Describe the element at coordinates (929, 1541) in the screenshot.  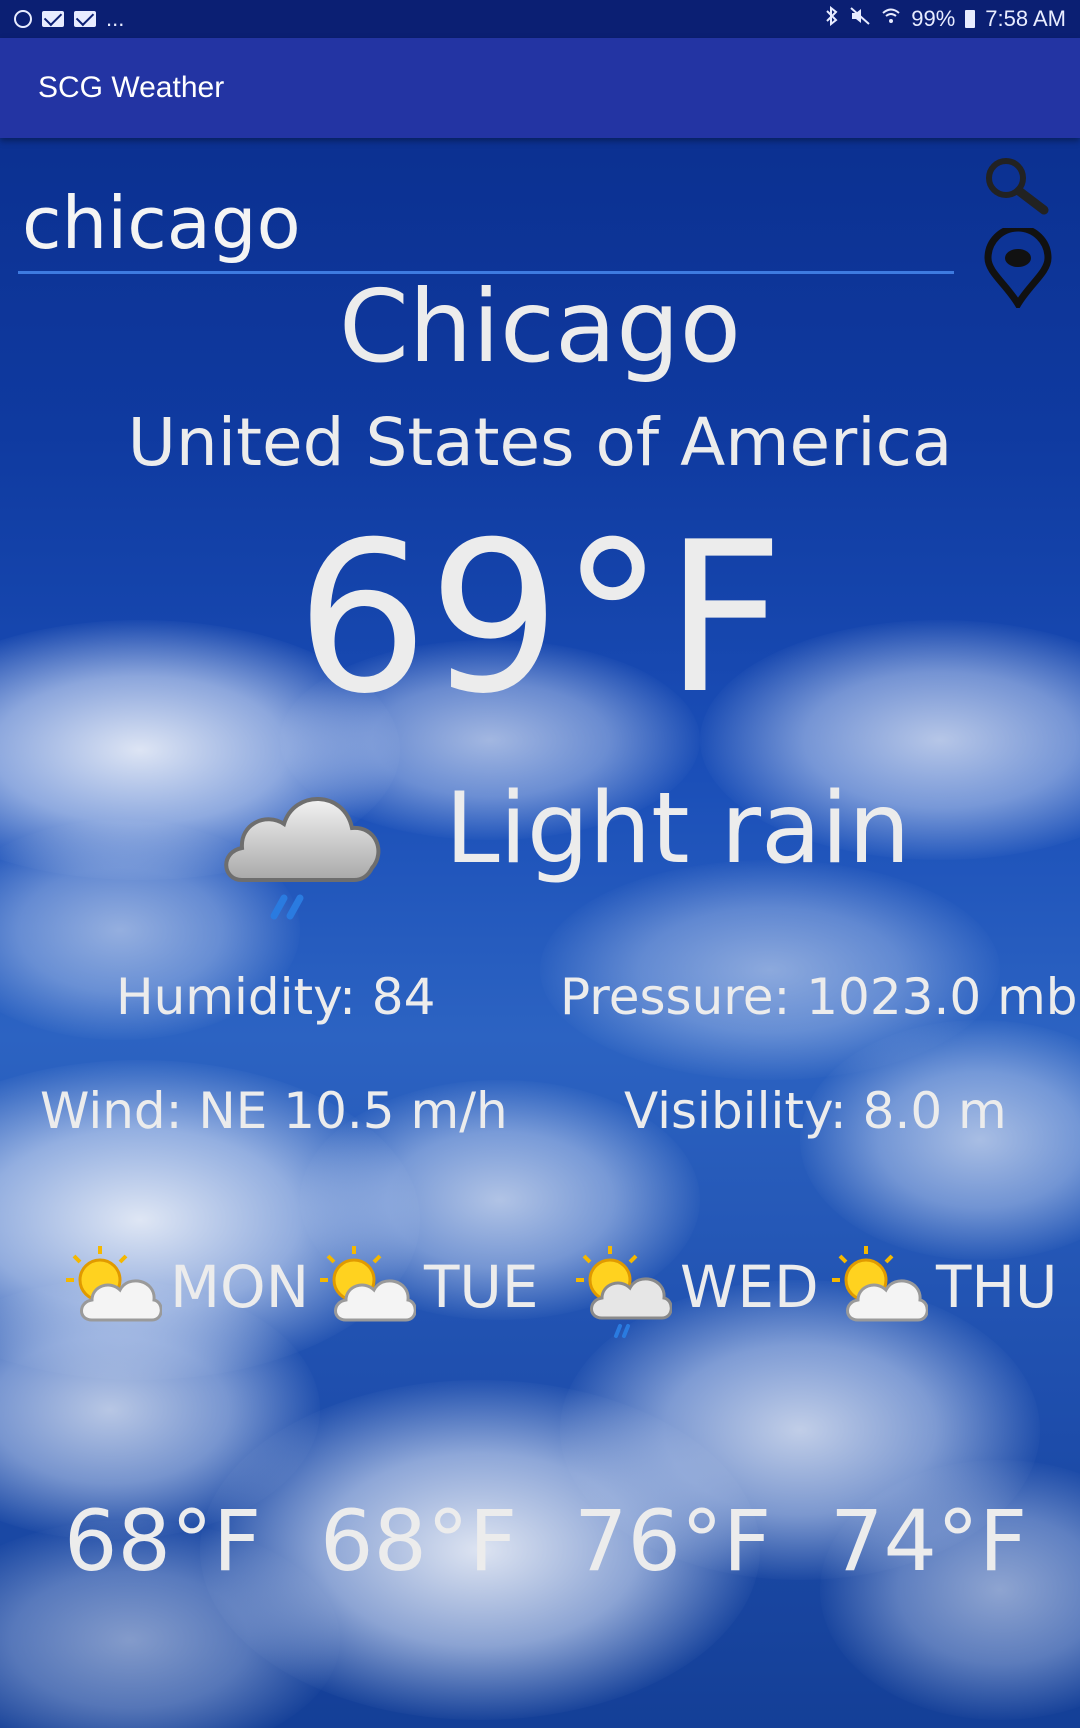
I see `forecast-temp-thu: 74°F` at that location.